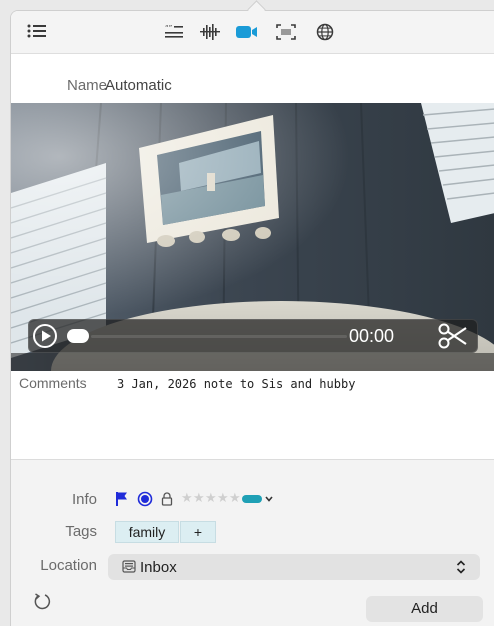  I want to click on play-icon, so click(45, 336).